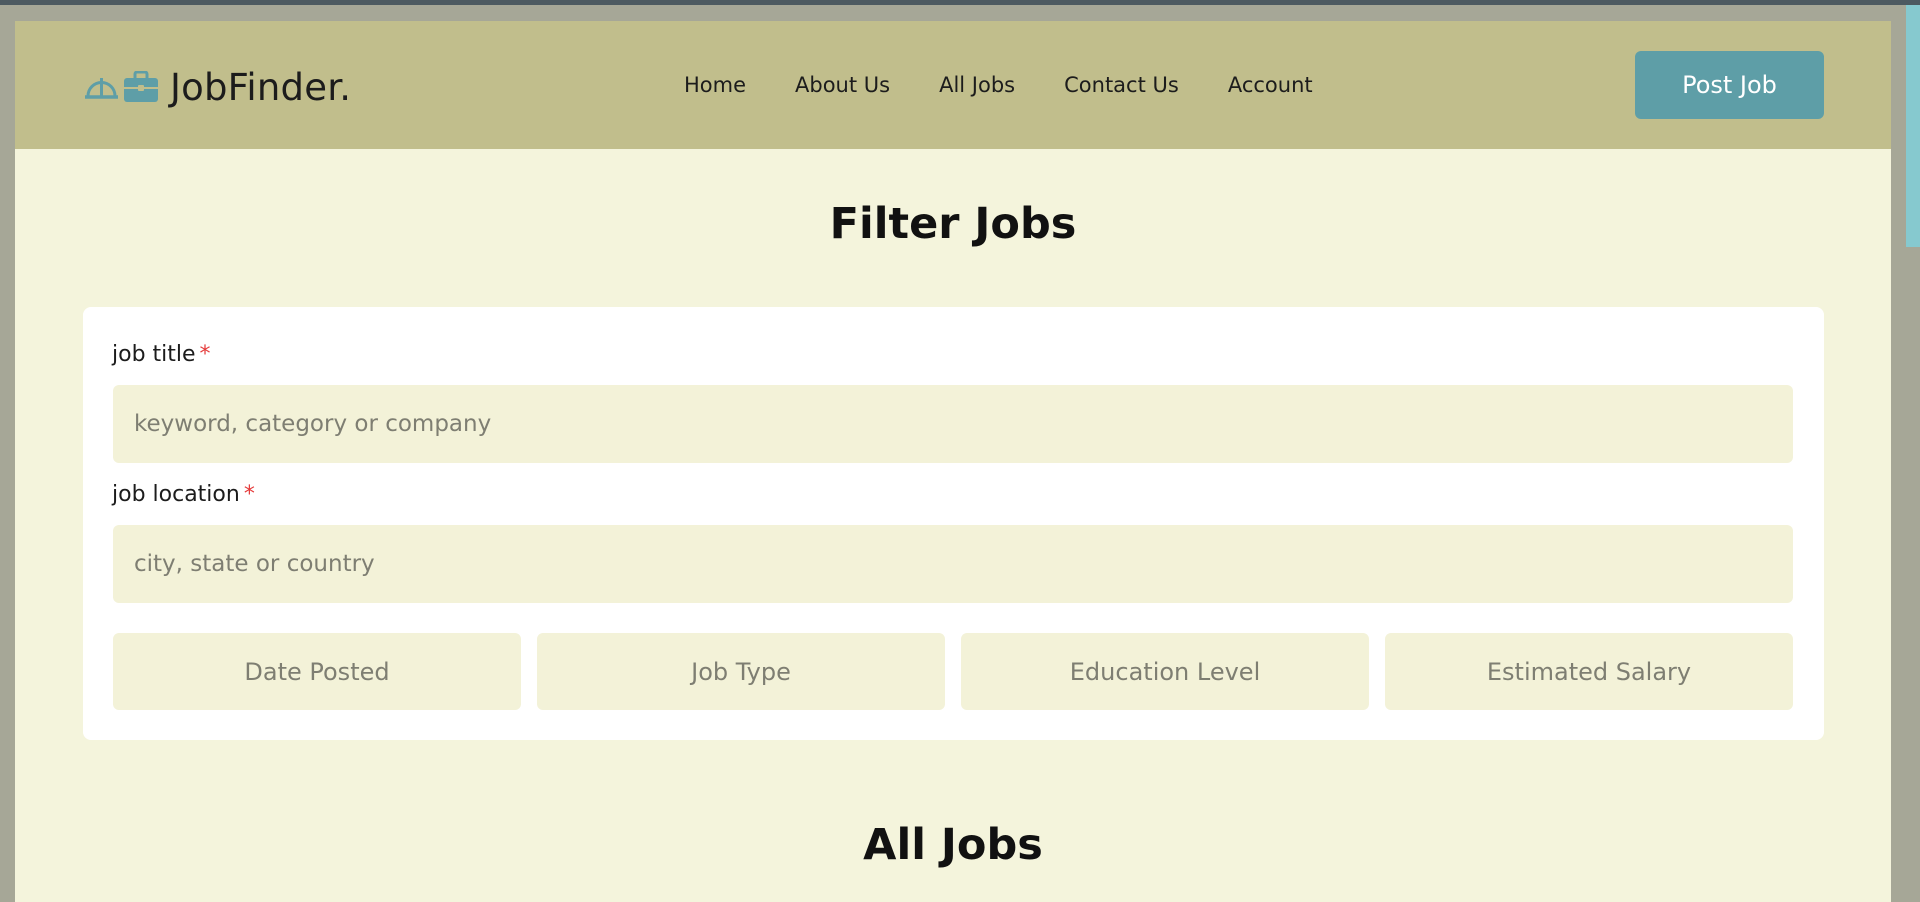  Describe the element at coordinates (1589, 671) in the screenshot. I see `estimated-salary-select: Estimated Salary` at that location.